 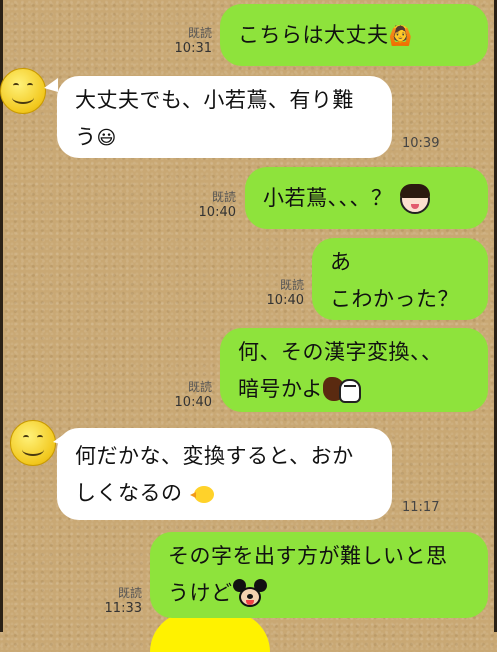 I want to click on person-ok-gesture-icon: 🙆, so click(x=400, y=35).